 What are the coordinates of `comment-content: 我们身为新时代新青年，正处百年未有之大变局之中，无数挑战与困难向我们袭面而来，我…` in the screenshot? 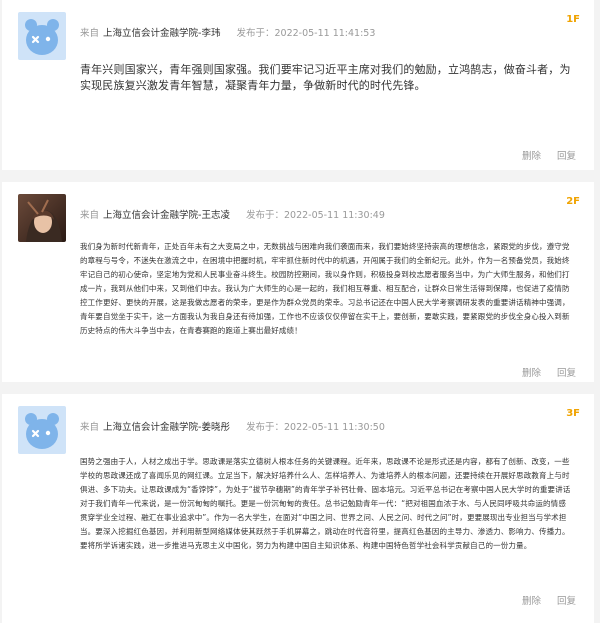 It's located at (325, 288).